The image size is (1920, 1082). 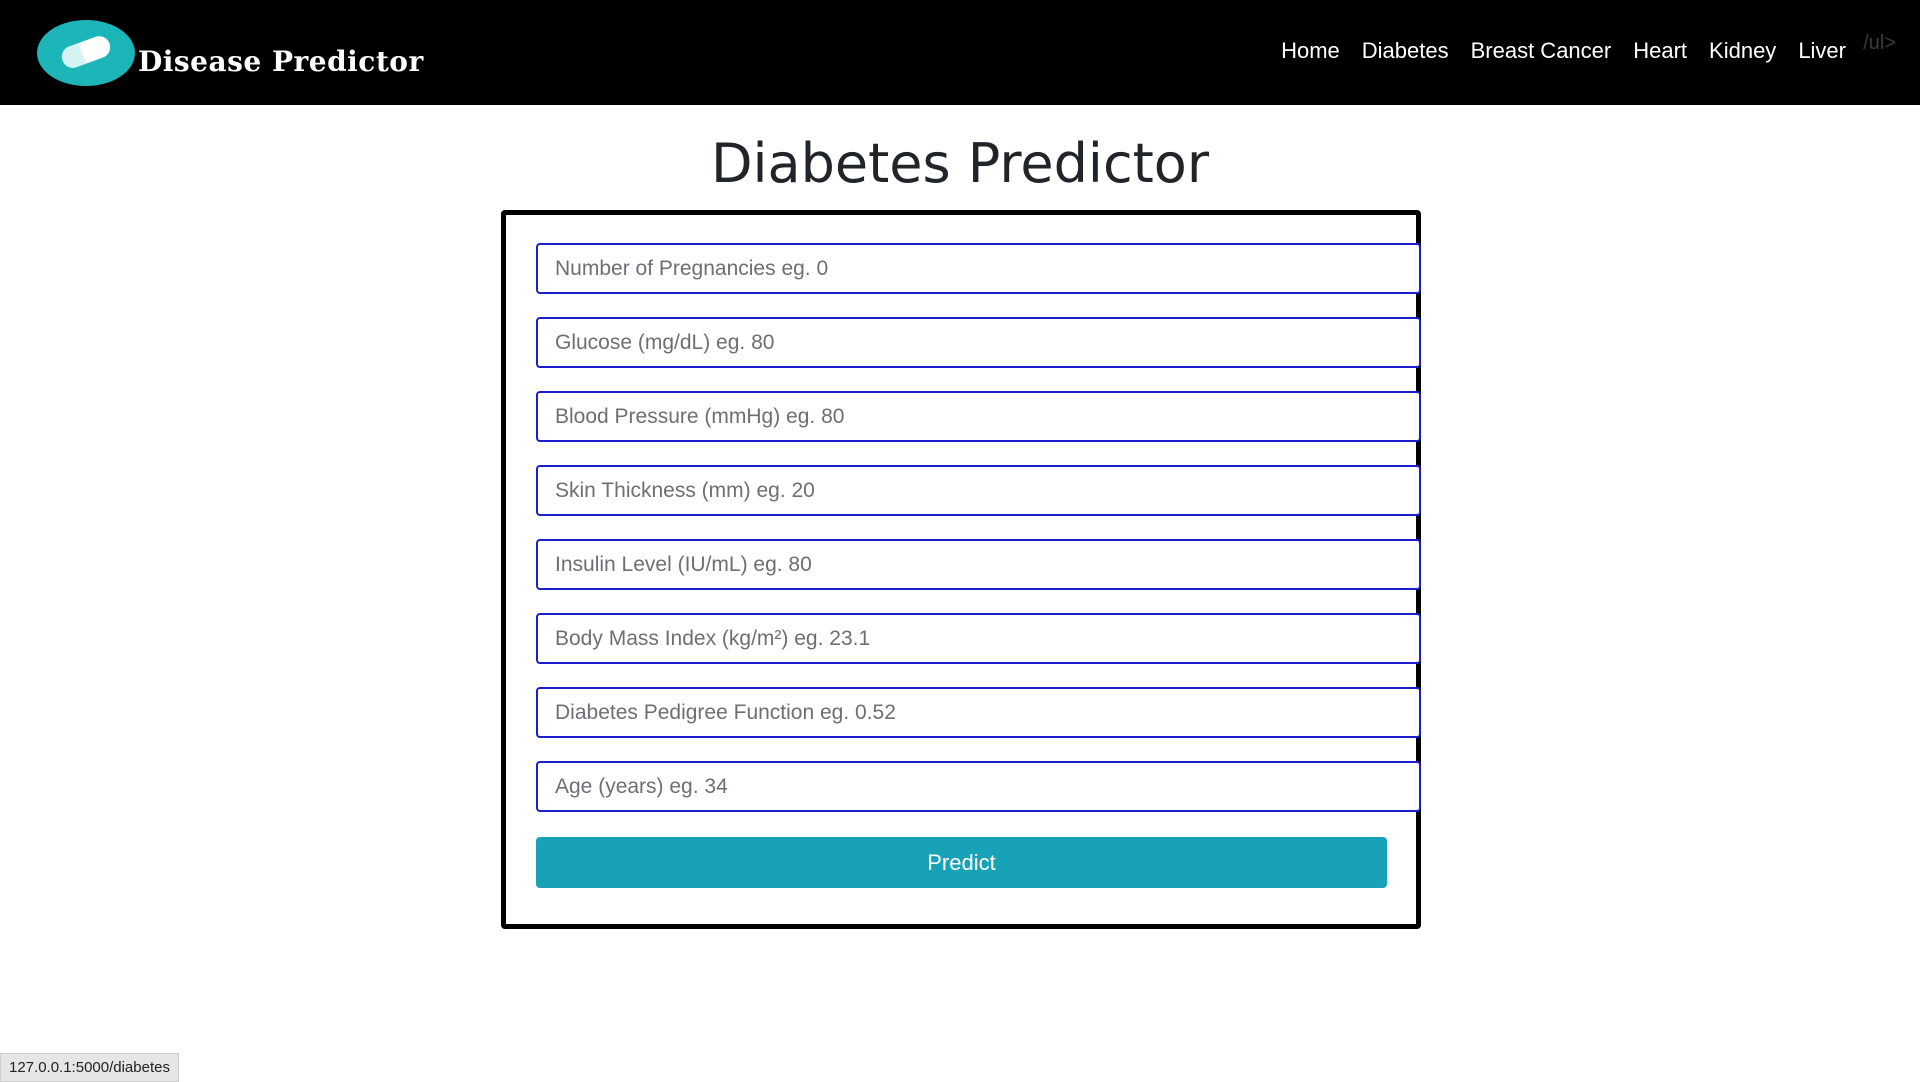 I want to click on nav-link-breast-cancer: Breast Cancer, so click(x=1541, y=51).